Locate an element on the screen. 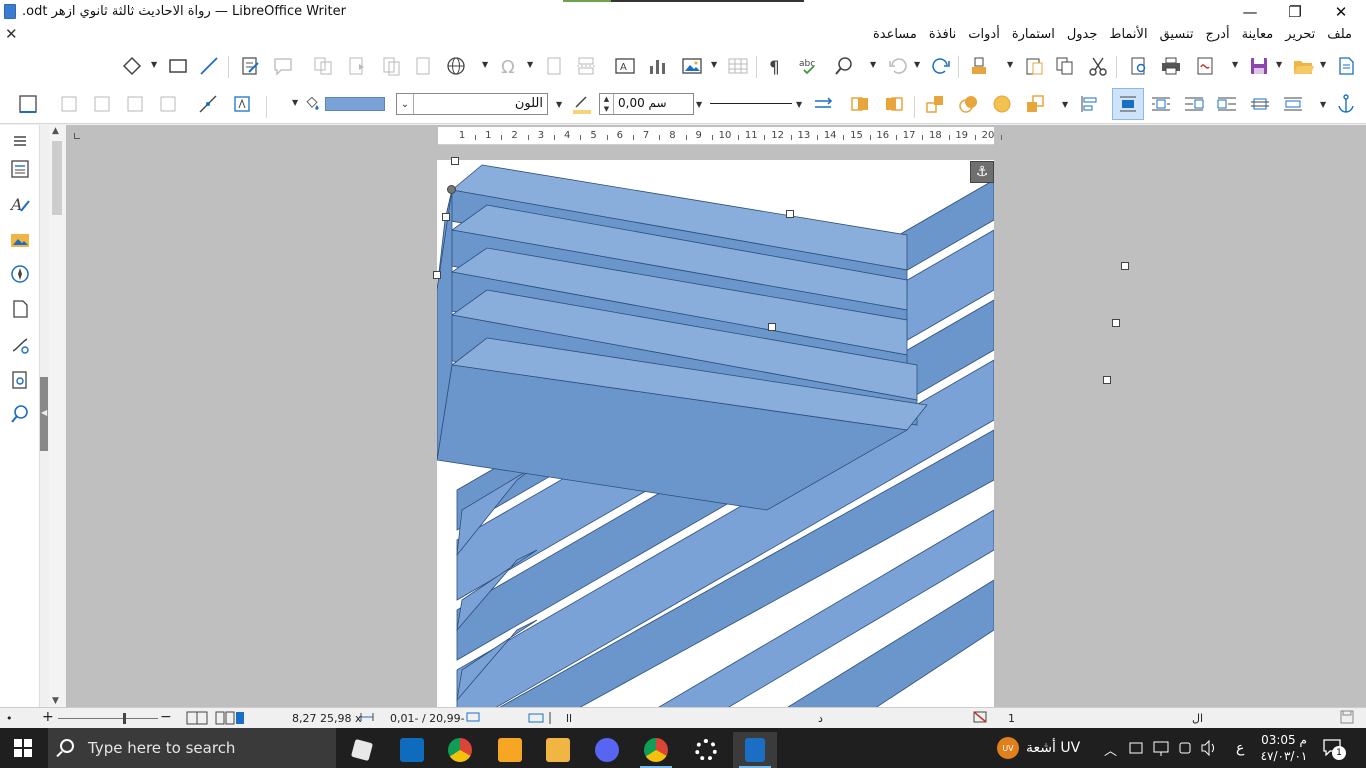 The height and width of the screenshot is (768, 1366). wrap-through-icon is located at coordinates (1260, 104).